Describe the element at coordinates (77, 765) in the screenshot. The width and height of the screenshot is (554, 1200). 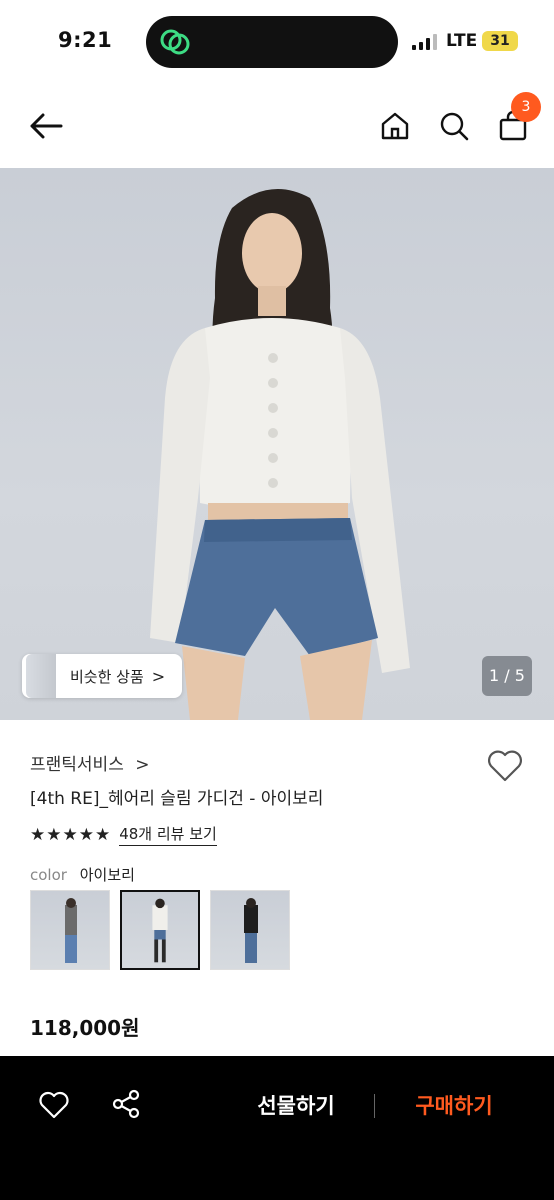
I see `brand-name: 프랜틱서비스` at that location.